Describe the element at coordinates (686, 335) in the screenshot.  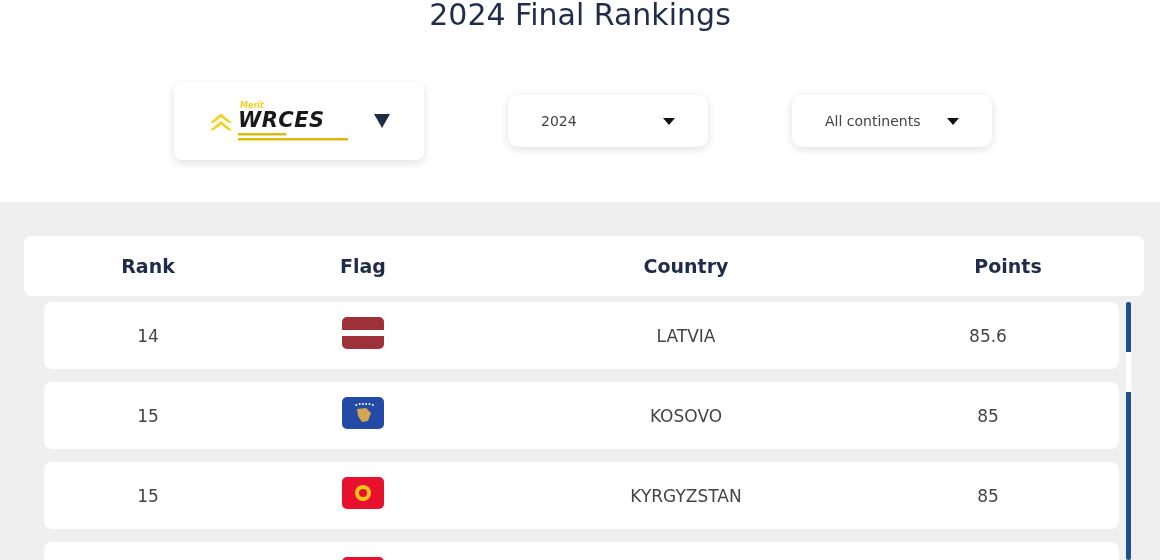
I see `country-cell: LATVIA` at that location.